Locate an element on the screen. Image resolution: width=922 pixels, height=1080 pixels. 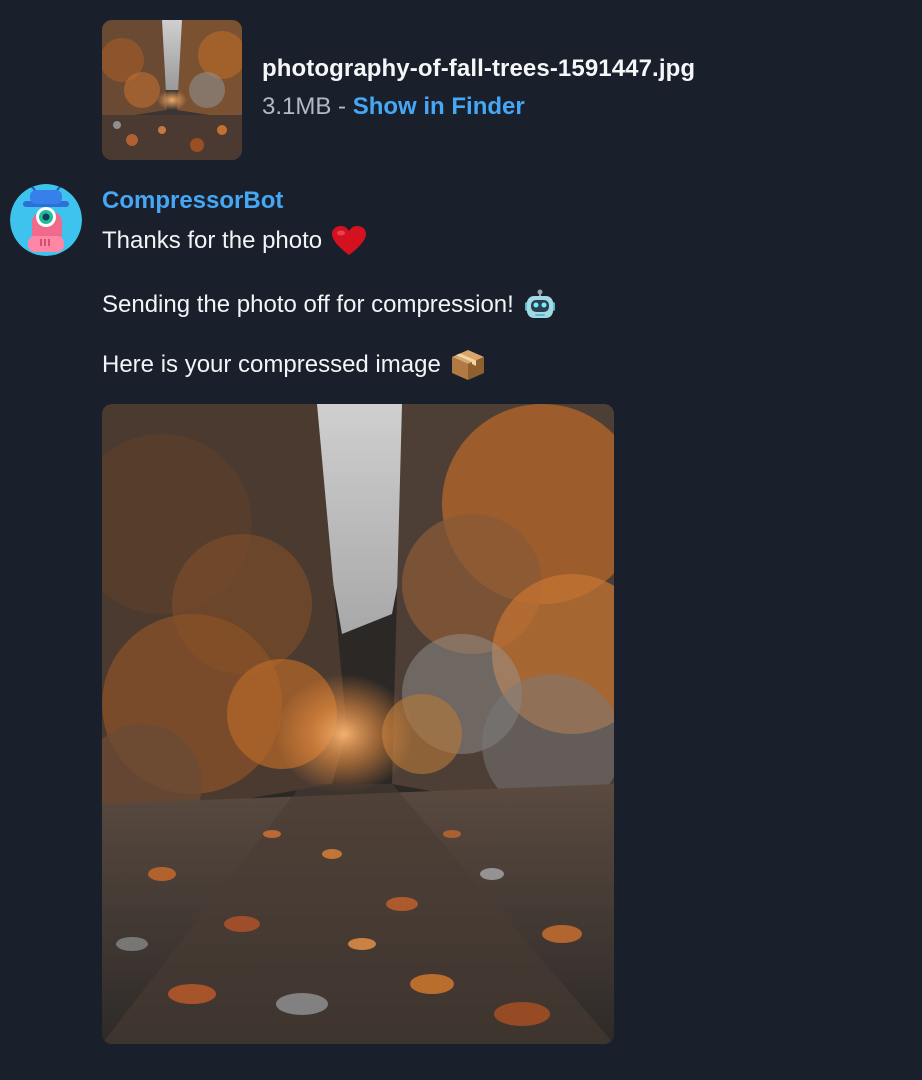
package-emoji-icon is located at coordinates (468, 365).